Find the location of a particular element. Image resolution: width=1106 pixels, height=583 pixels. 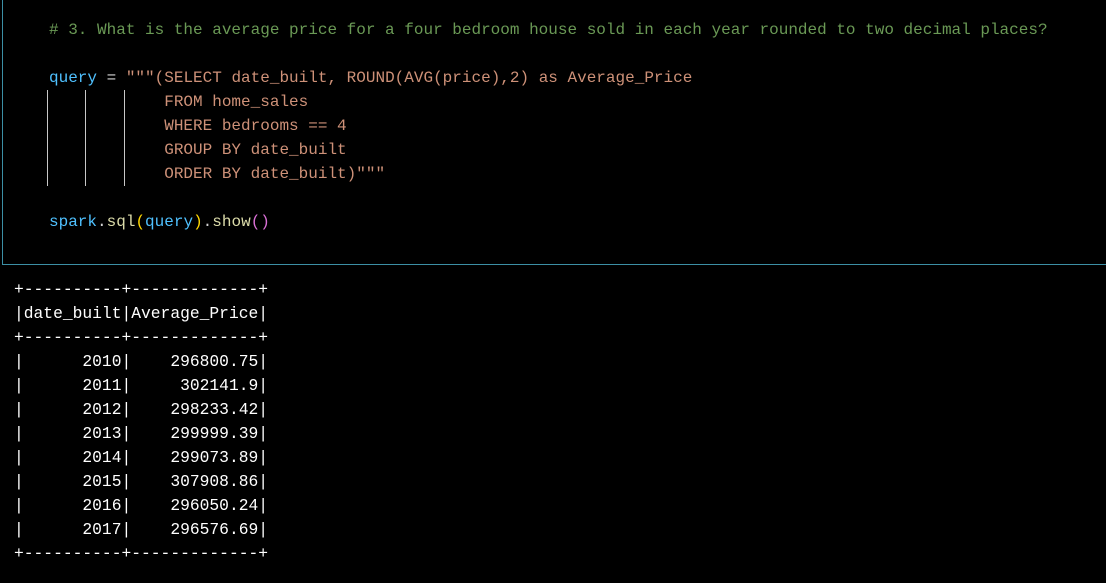

code-spark-line: spark.sql(query).show() is located at coordinates (548, 222).